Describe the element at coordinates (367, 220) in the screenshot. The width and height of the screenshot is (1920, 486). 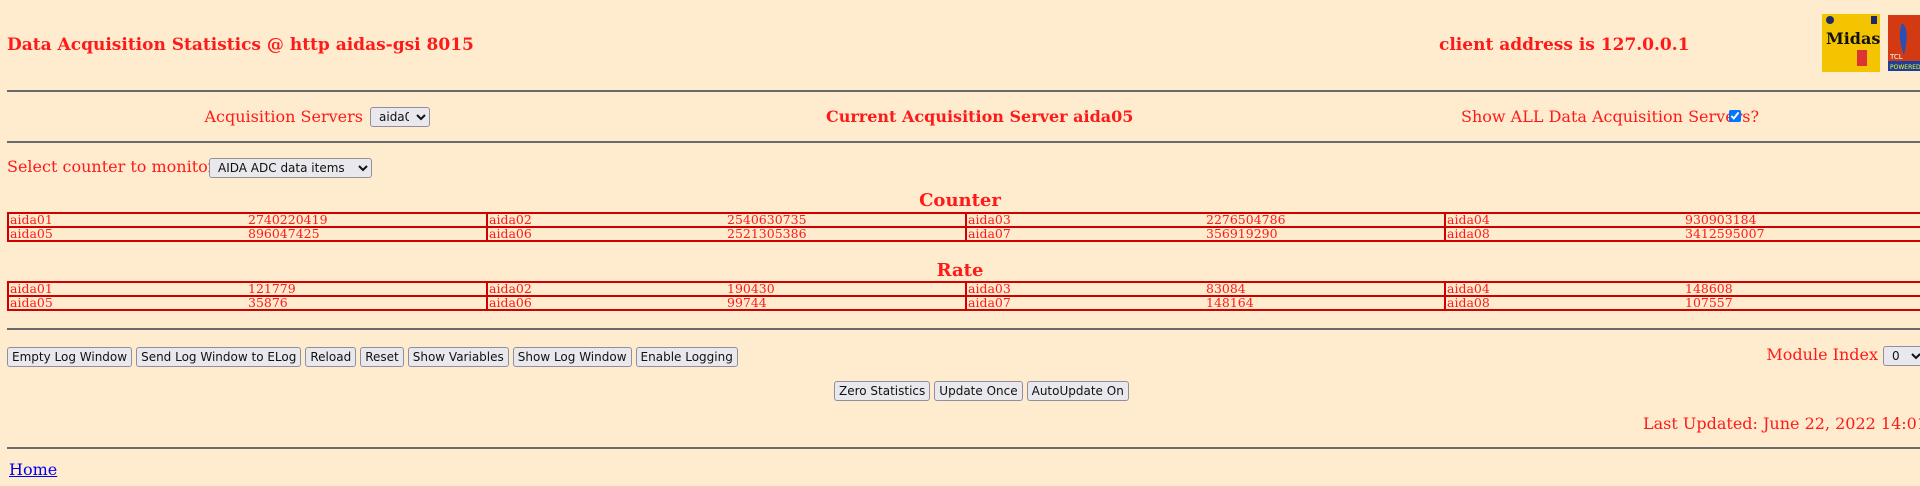
I see `cell-value: 2740220419` at that location.